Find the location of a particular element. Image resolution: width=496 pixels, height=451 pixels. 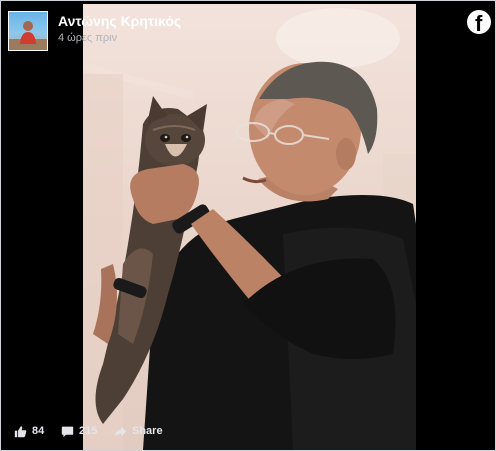

facebook-logo-icon: f is located at coordinates (479, 22).